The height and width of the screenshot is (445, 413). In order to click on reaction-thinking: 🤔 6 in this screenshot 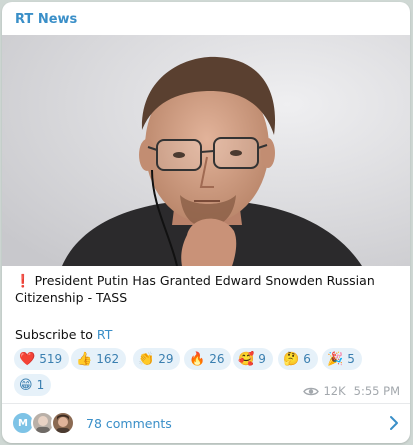, I will do `click(298, 359)`.